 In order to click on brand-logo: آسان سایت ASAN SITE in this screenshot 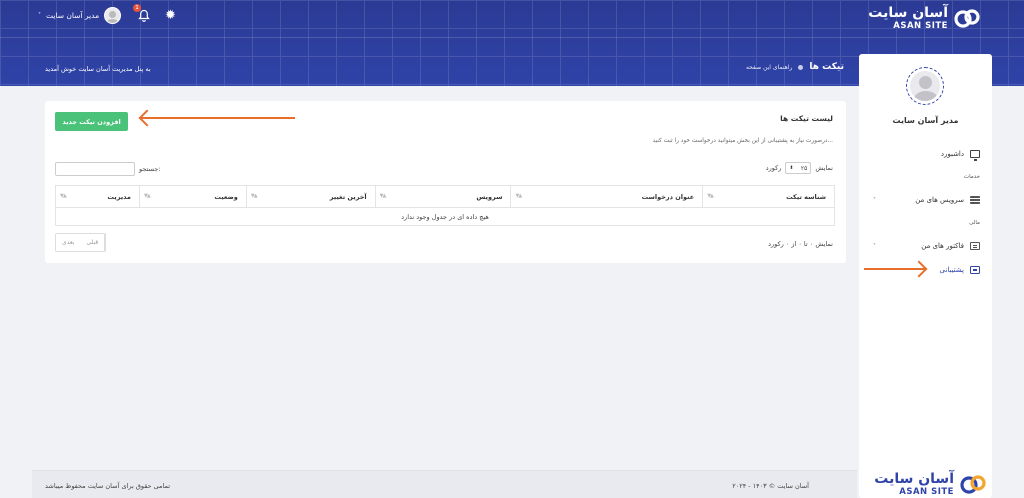, I will do `click(924, 18)`.